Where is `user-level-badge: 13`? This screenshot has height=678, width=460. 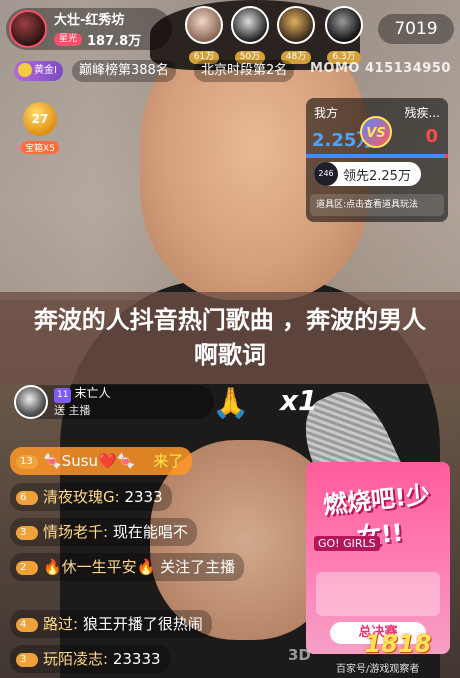
user-level-badge: 13 is located at coordinates (27, 462).